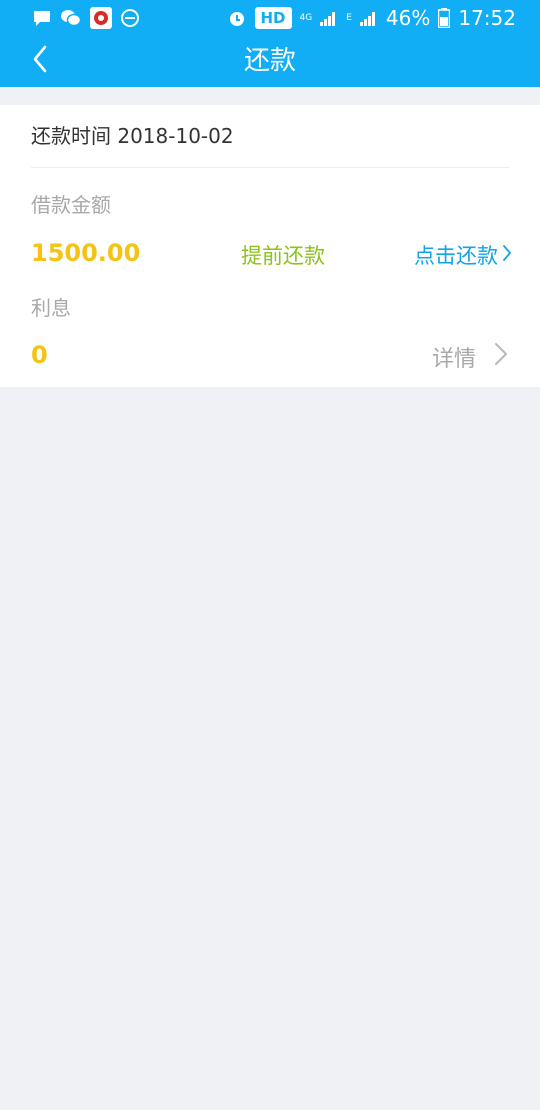 The height and width of the screenshot is (1110, 540). Describe the element at coordinates (51, 308) in the screenshot. I see `interest-label: 利息` at that location.